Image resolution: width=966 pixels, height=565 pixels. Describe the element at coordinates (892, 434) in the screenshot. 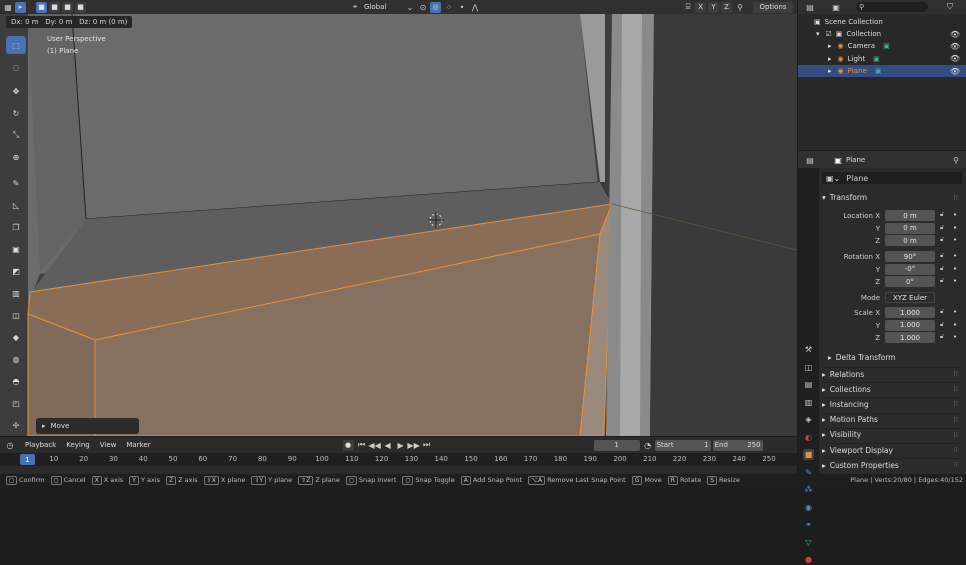

I see `panel-visibility: ▸ Visibility ⁞⁞` at that location.